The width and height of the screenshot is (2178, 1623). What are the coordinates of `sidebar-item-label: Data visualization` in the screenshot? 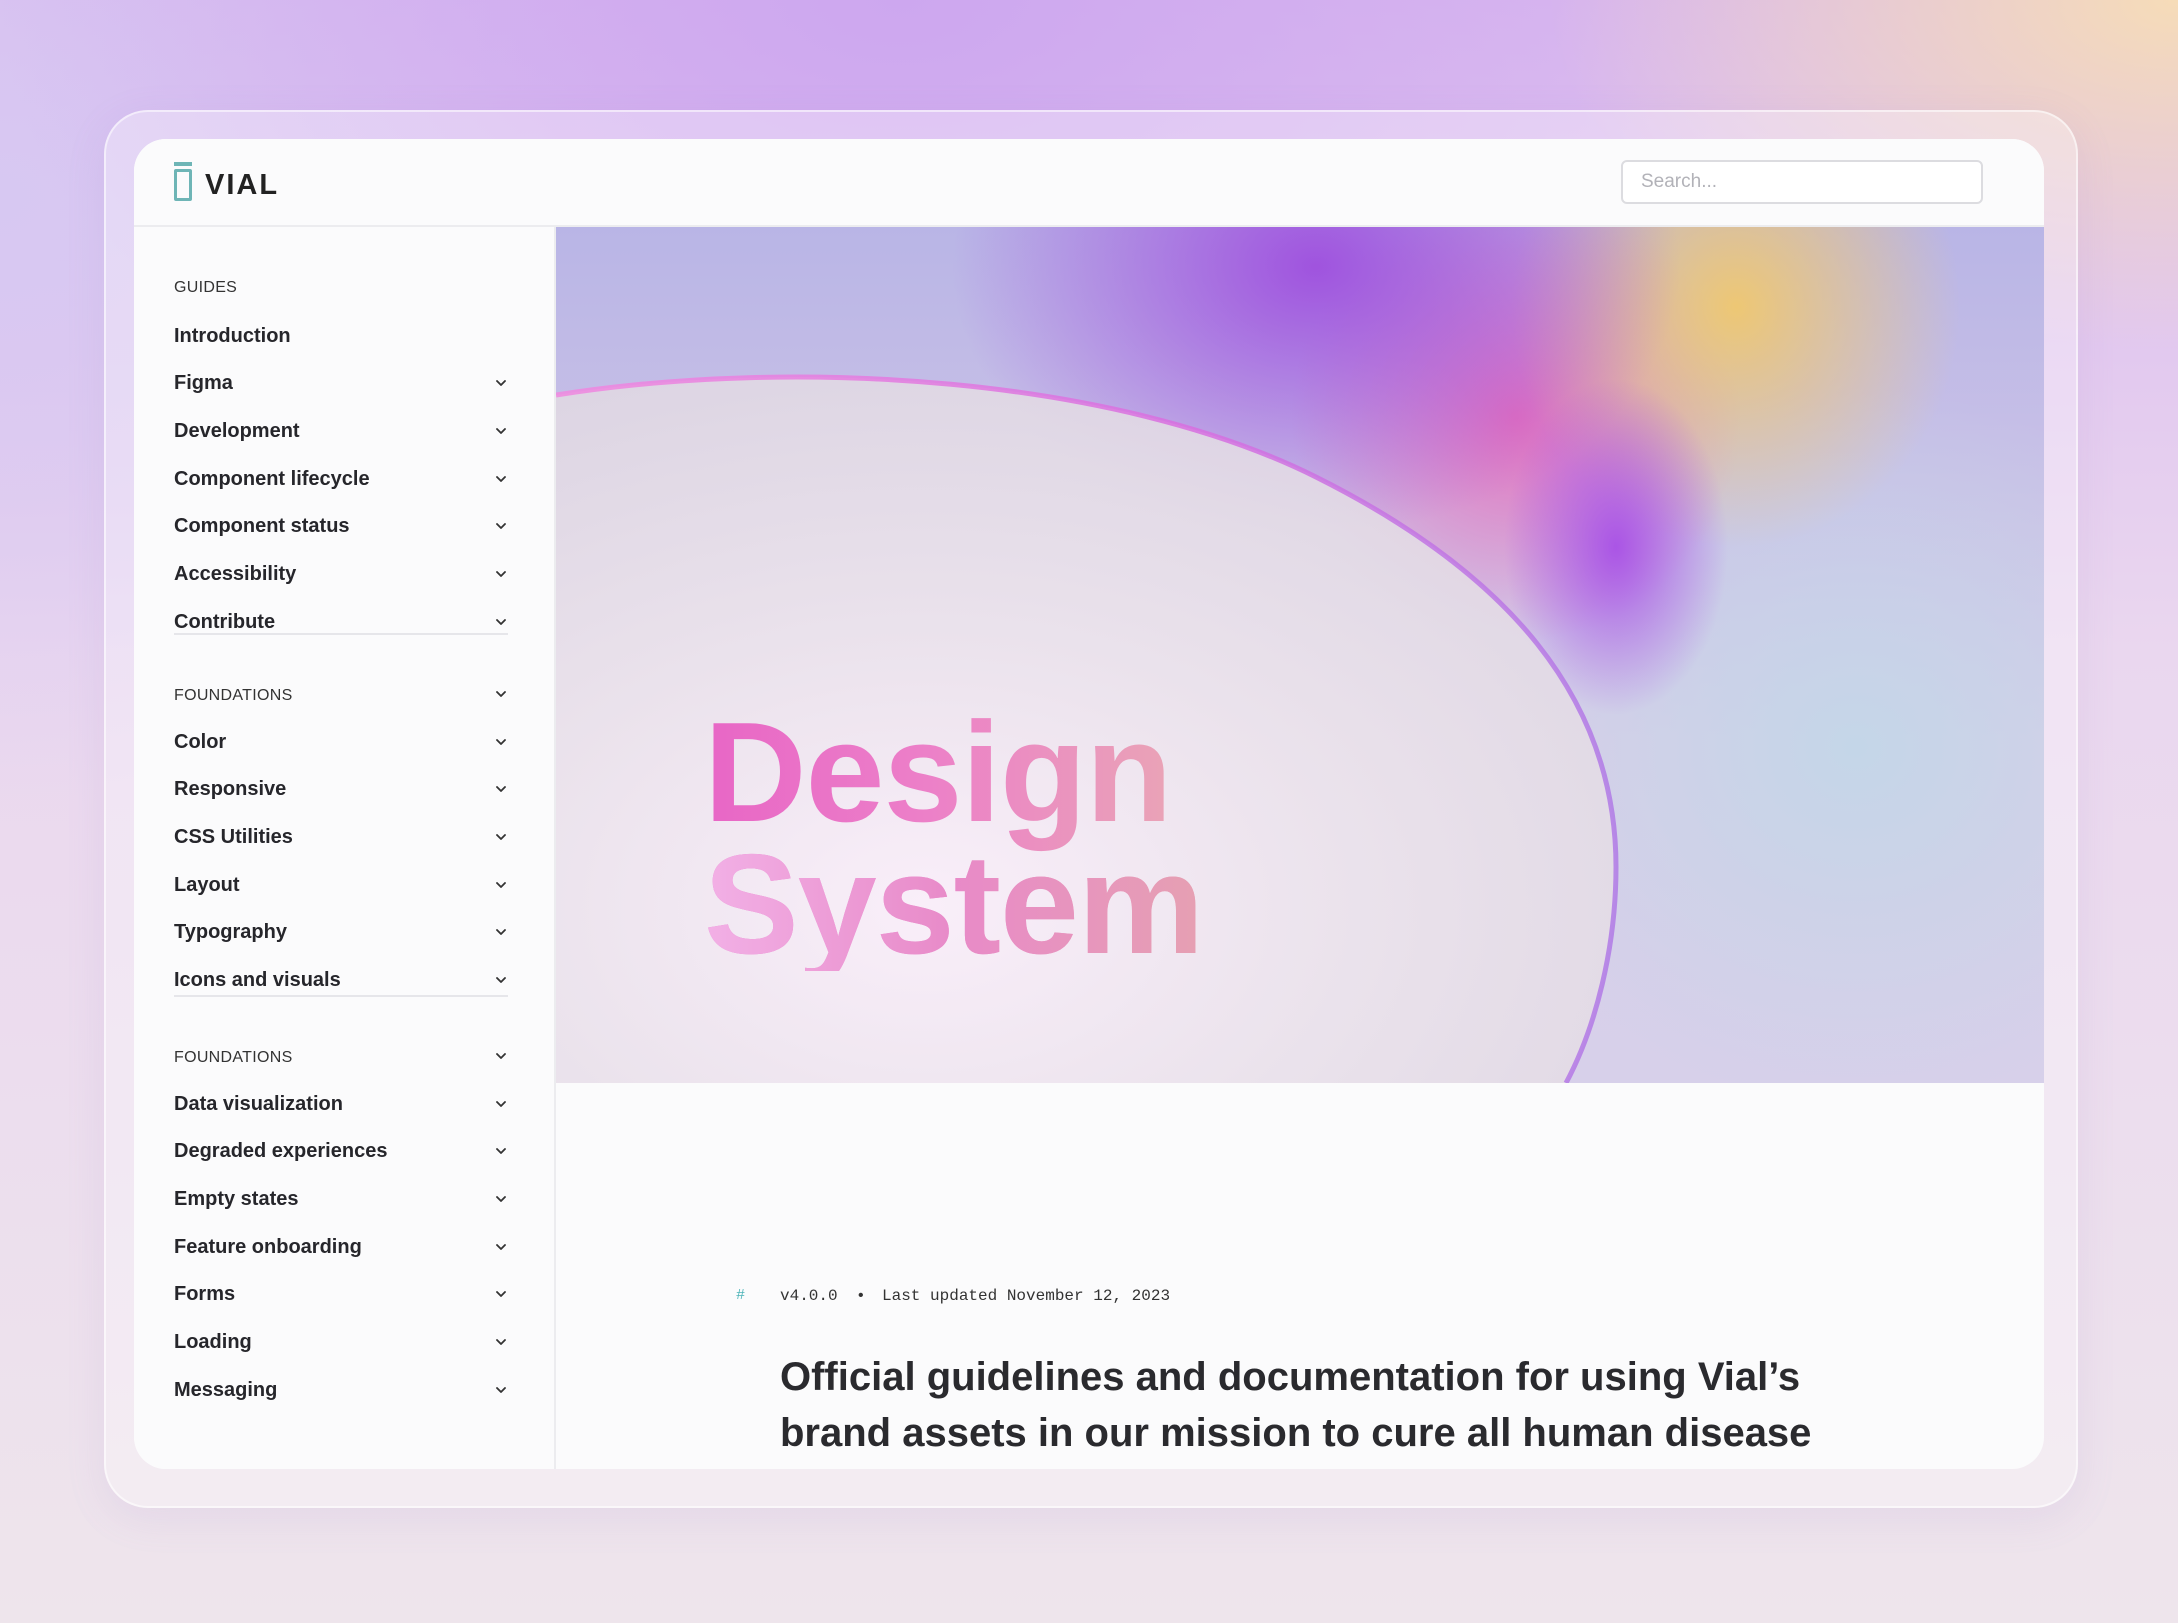 It's located at (258, 1103).